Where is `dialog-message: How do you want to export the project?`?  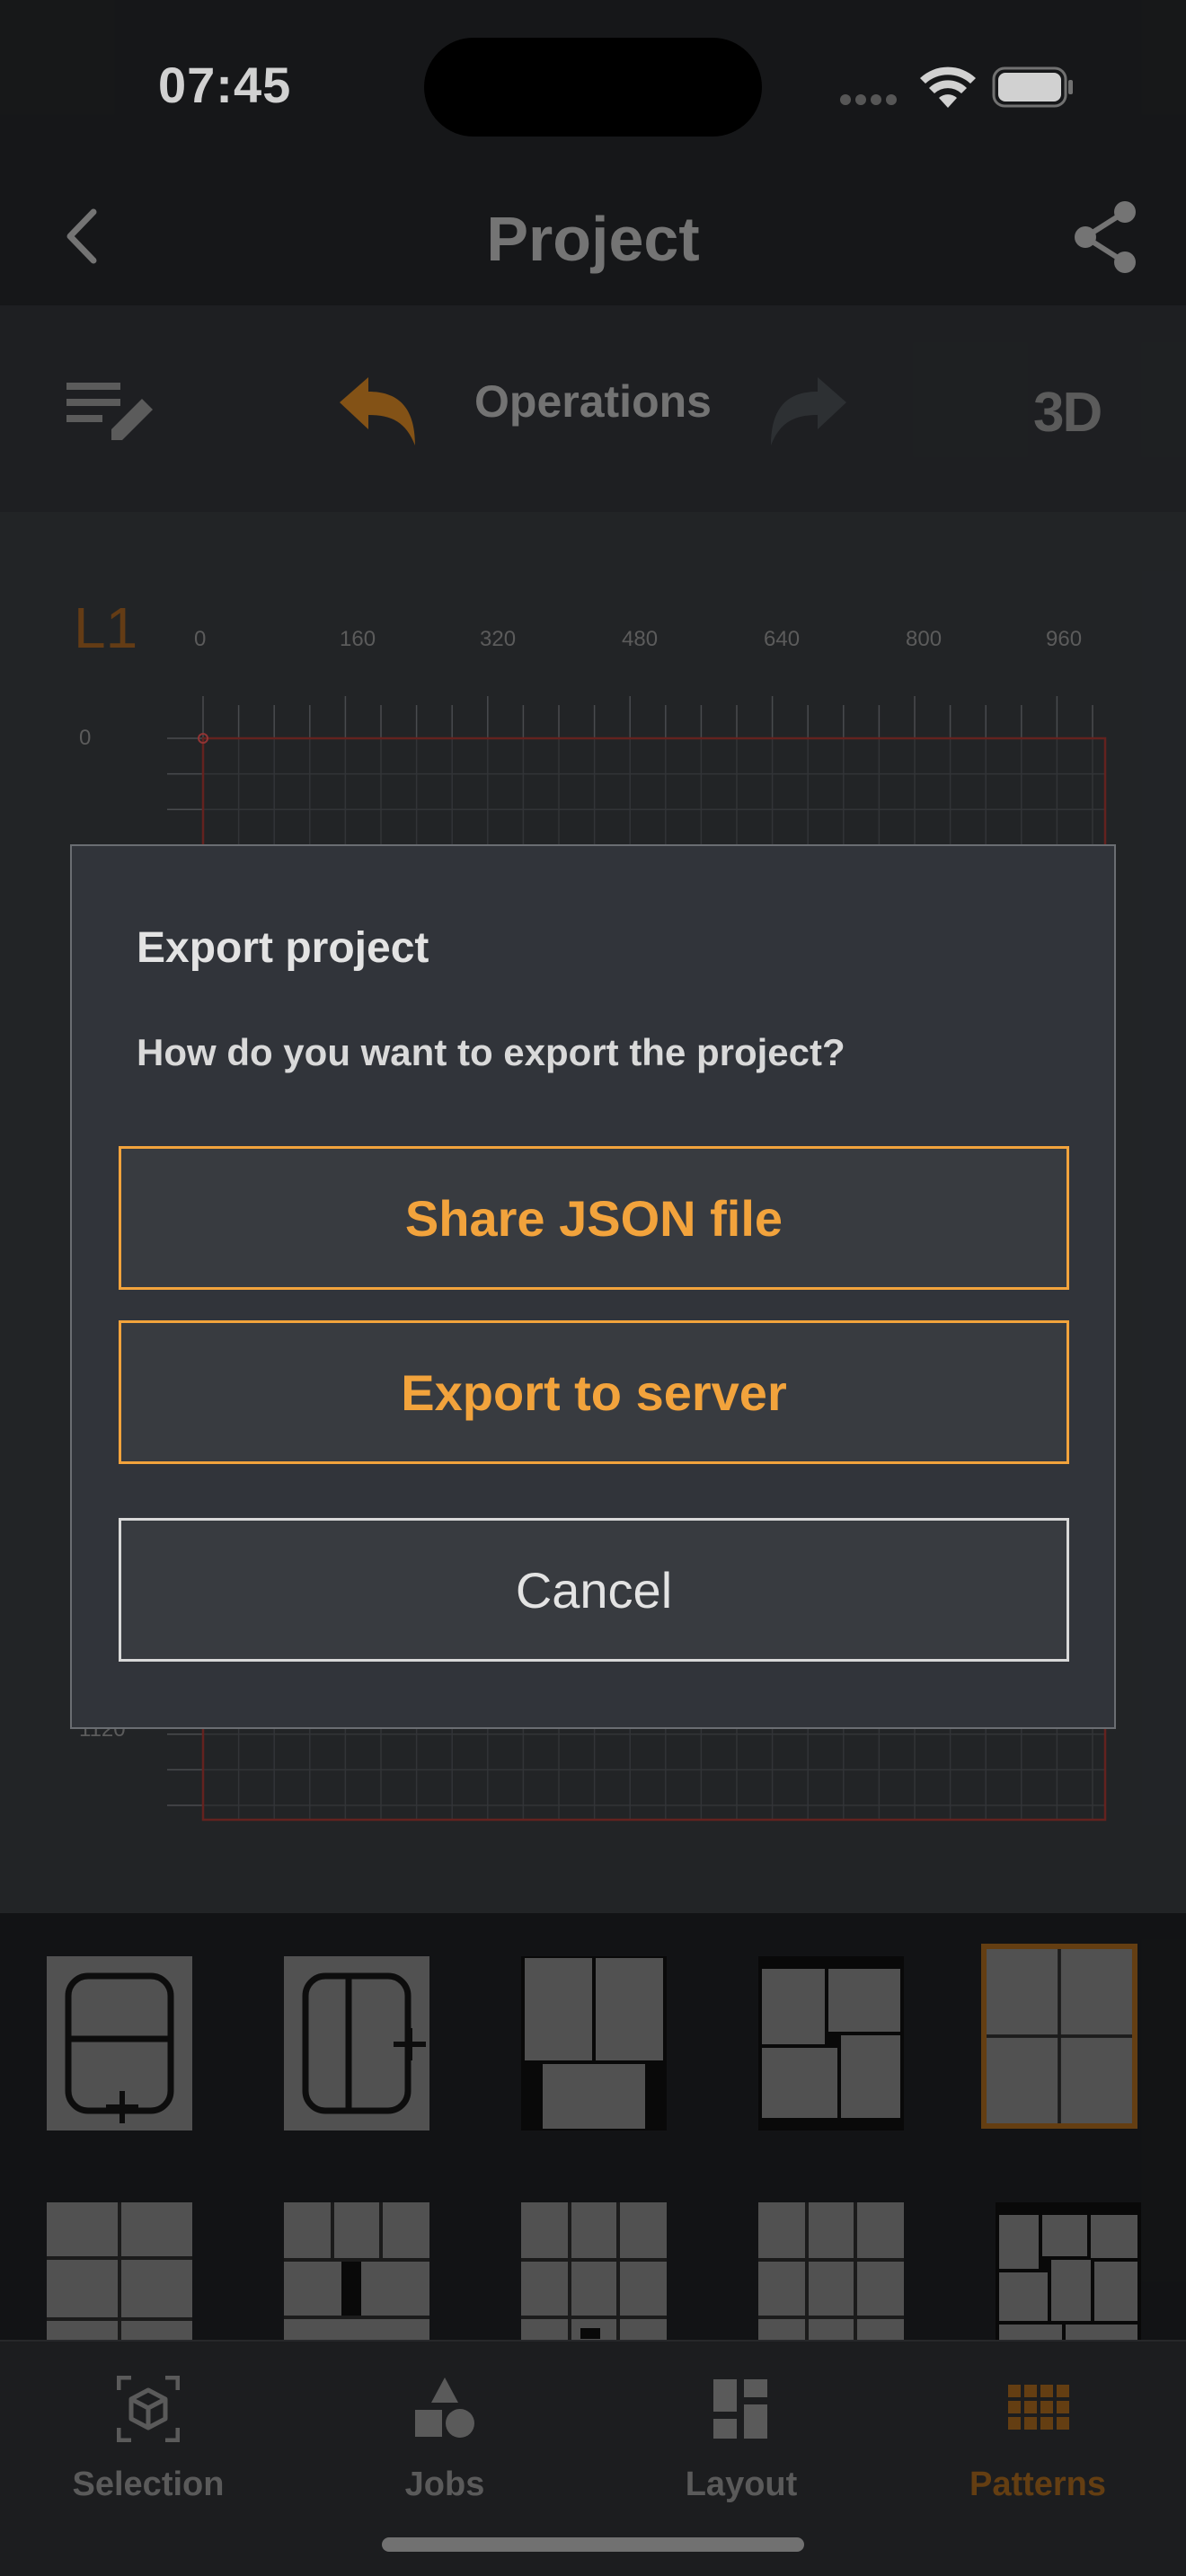
dialog-message: How do you want to export the project? is located at coordinates (491, 1052).